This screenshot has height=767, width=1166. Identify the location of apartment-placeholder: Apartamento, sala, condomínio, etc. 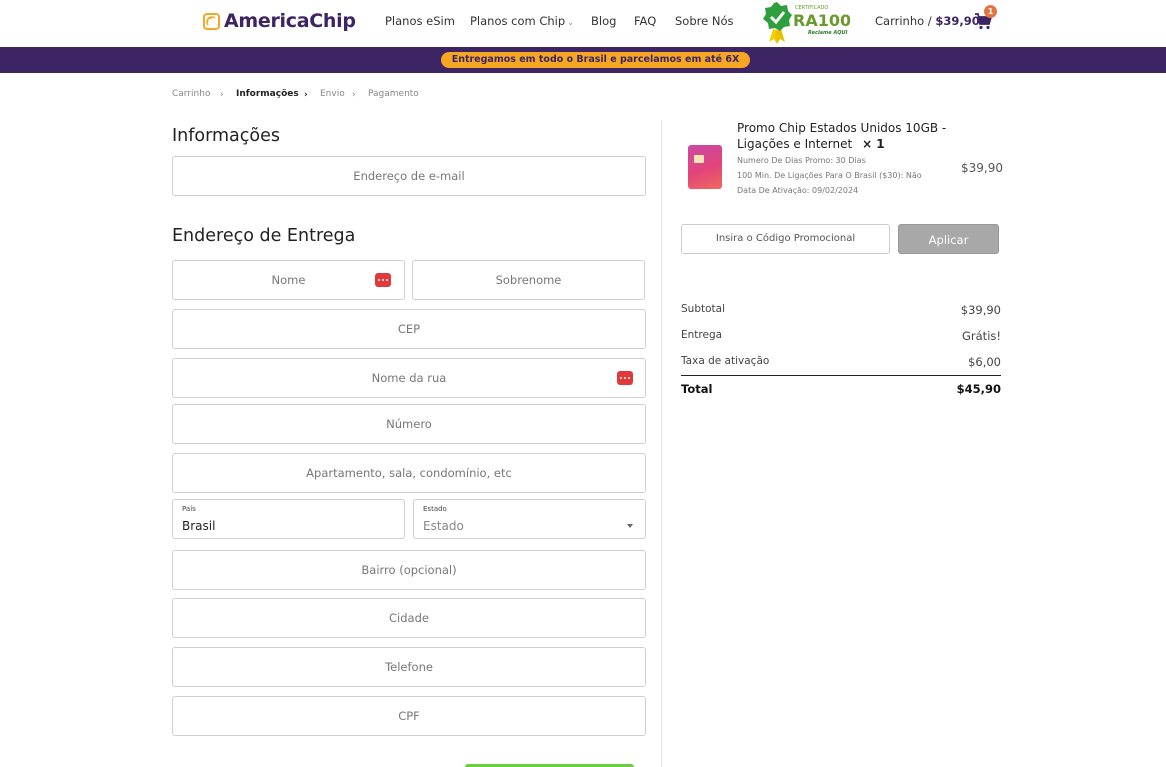
(409, 473).